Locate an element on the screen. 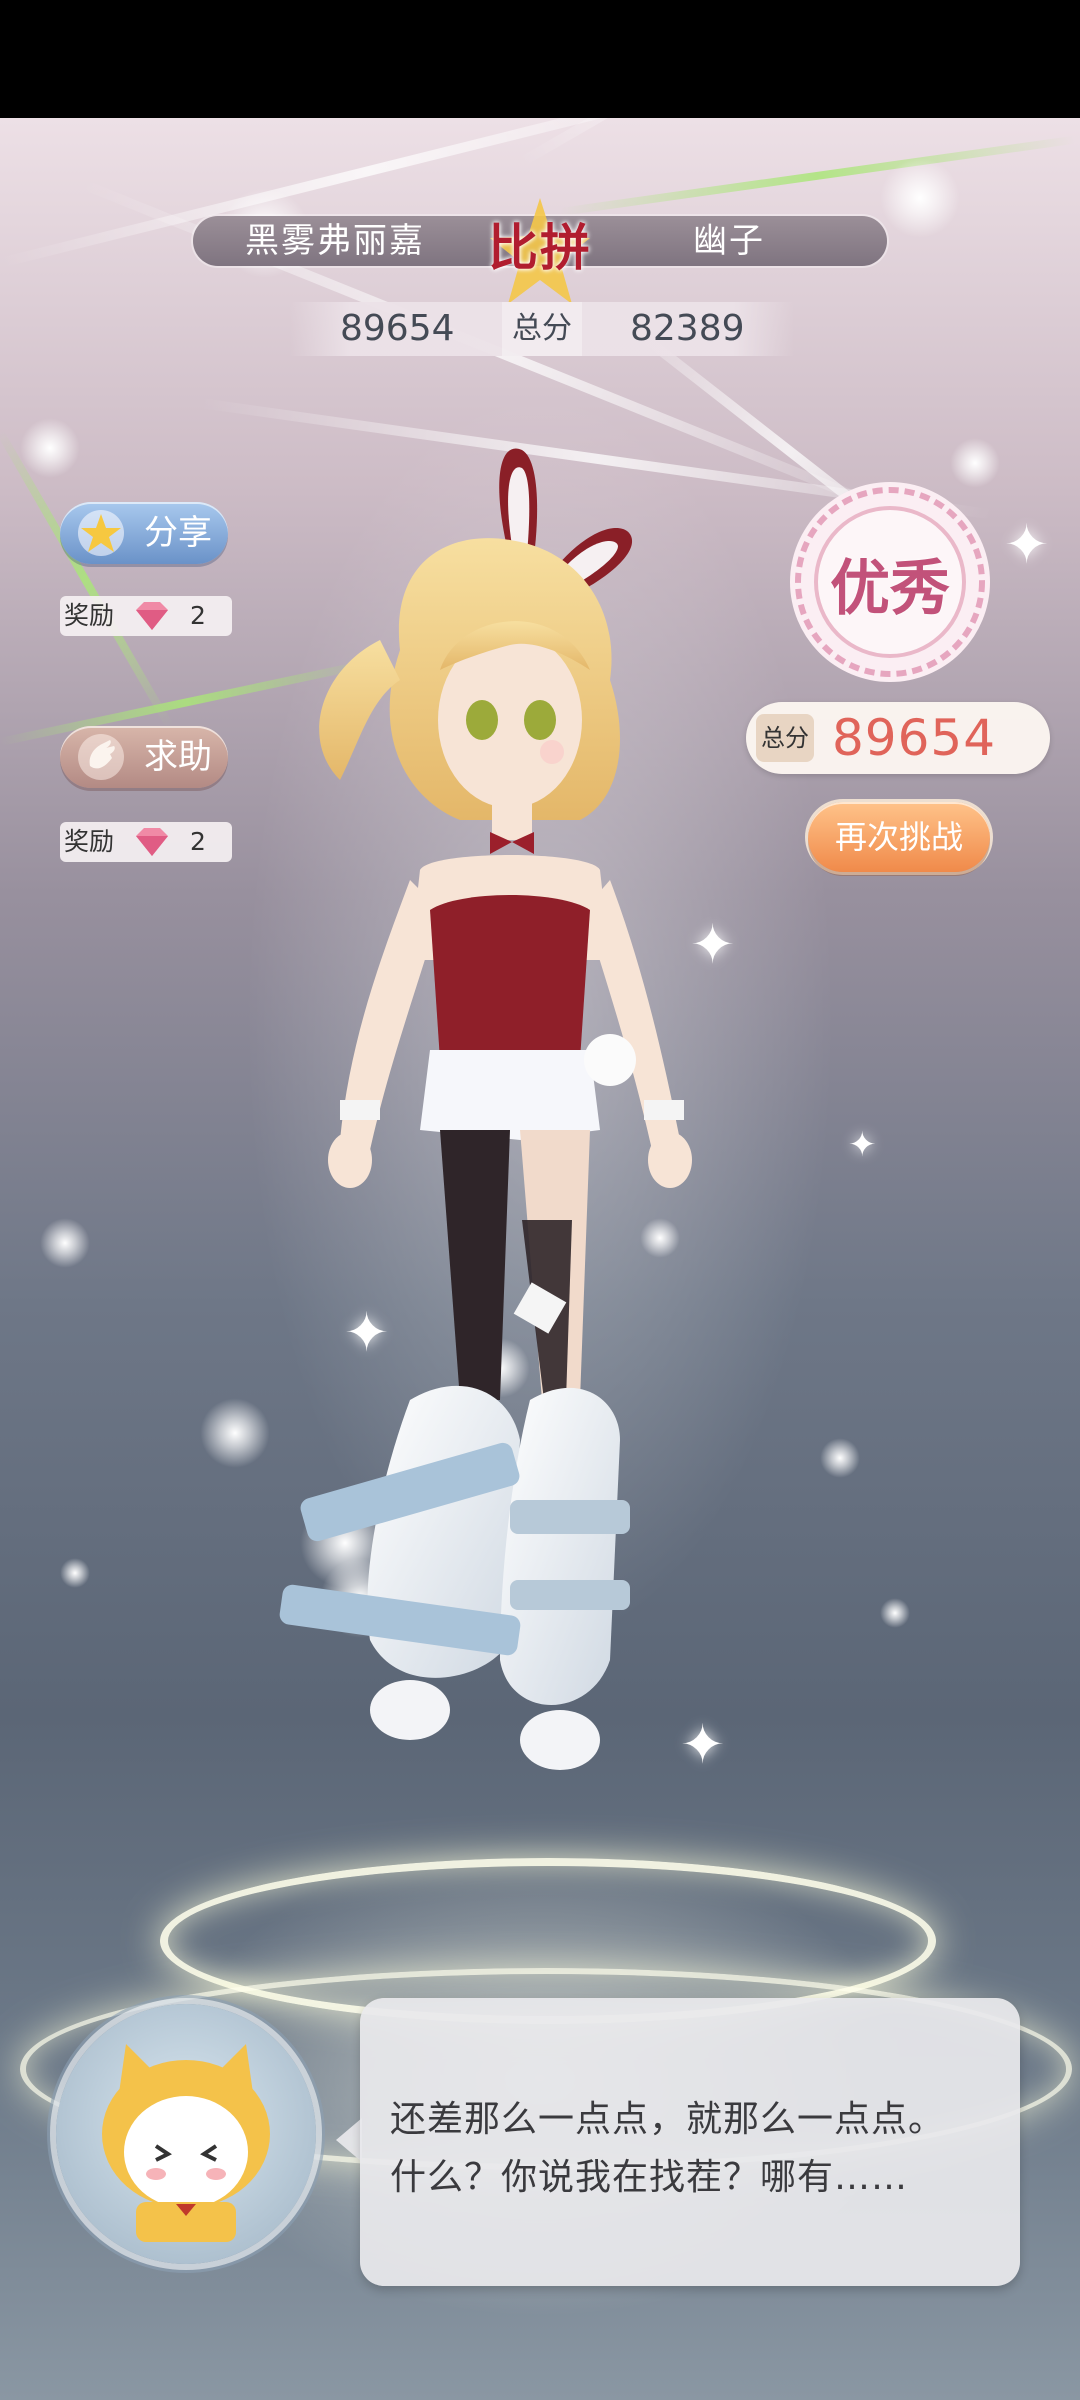 The image size is (1080, 2400). score-left: 89654 is located at coordinates (397, 328).